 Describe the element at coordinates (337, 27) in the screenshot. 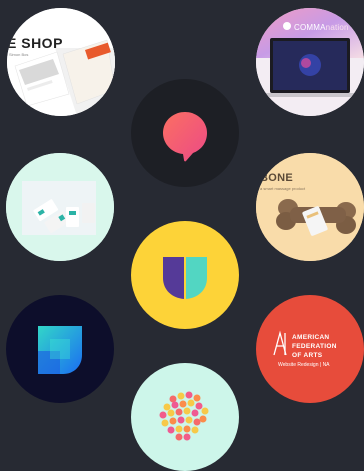

I see `comma-brand-suffix: nation` at that location.